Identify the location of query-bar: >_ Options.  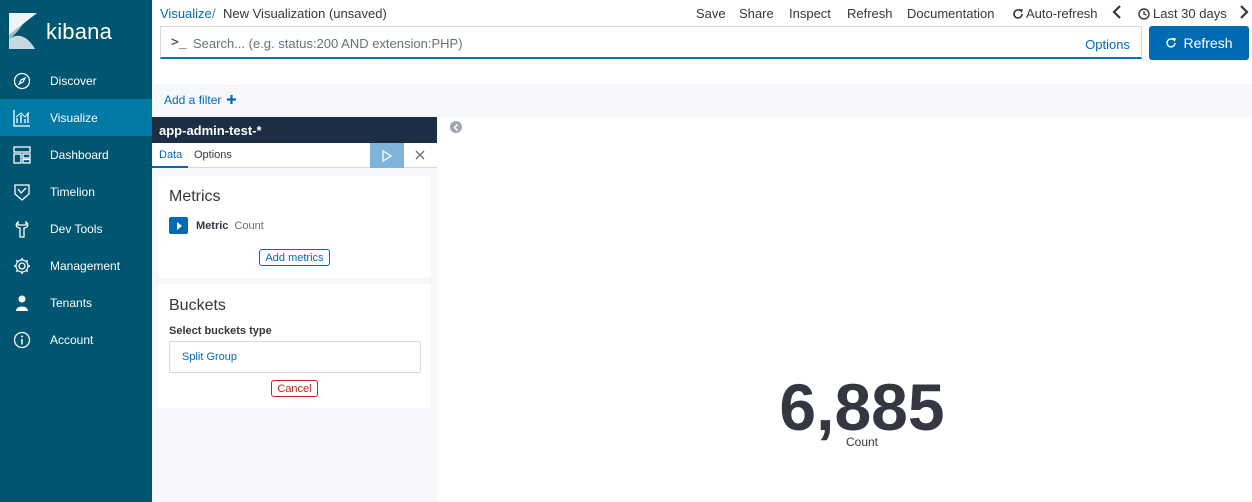
(651, 42).